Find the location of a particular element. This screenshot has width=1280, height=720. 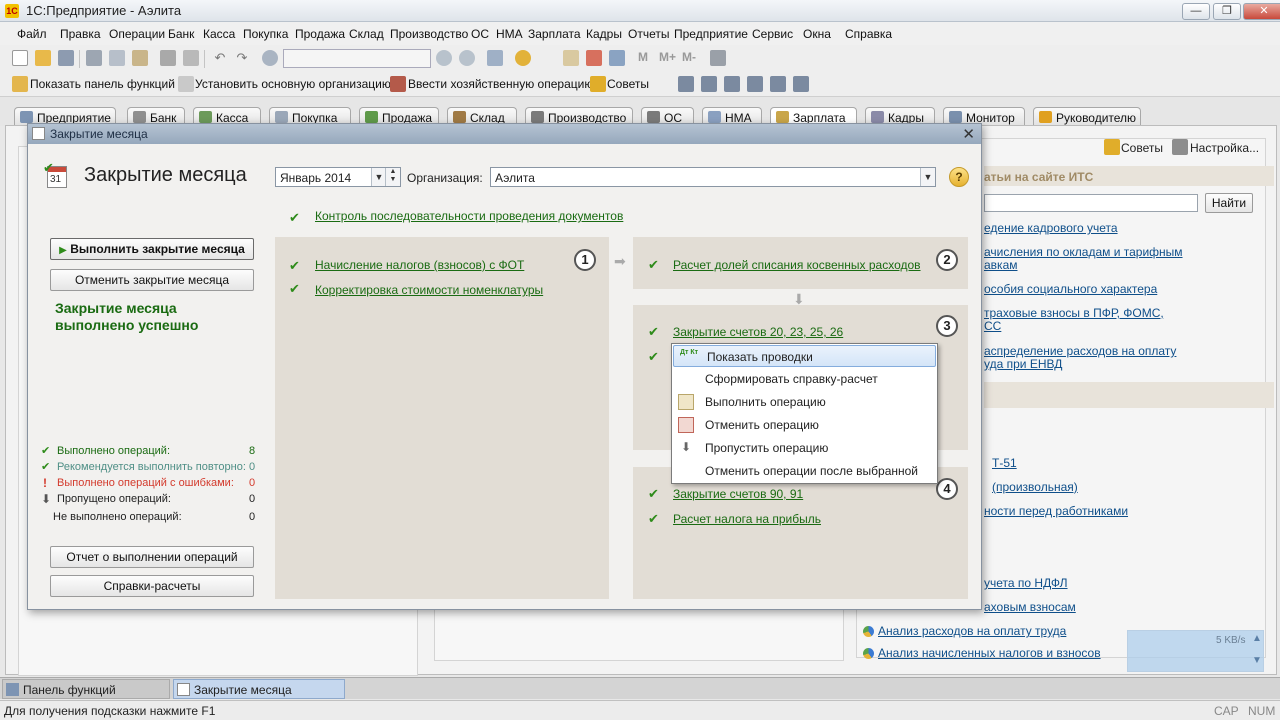

op-profit-tax: Расчет налога на прибыль is located at coordinates (747, 519).